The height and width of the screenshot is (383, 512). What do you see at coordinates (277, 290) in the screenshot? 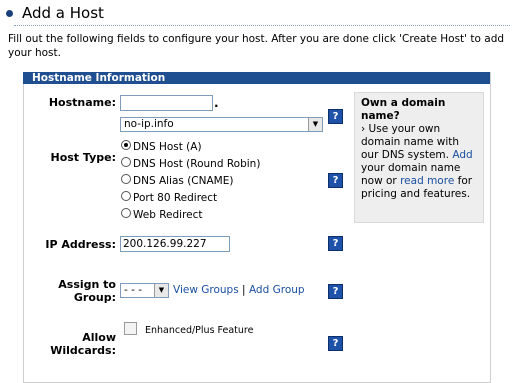
I see `add-group-link: Add Group` at bounding box center [277, 290].